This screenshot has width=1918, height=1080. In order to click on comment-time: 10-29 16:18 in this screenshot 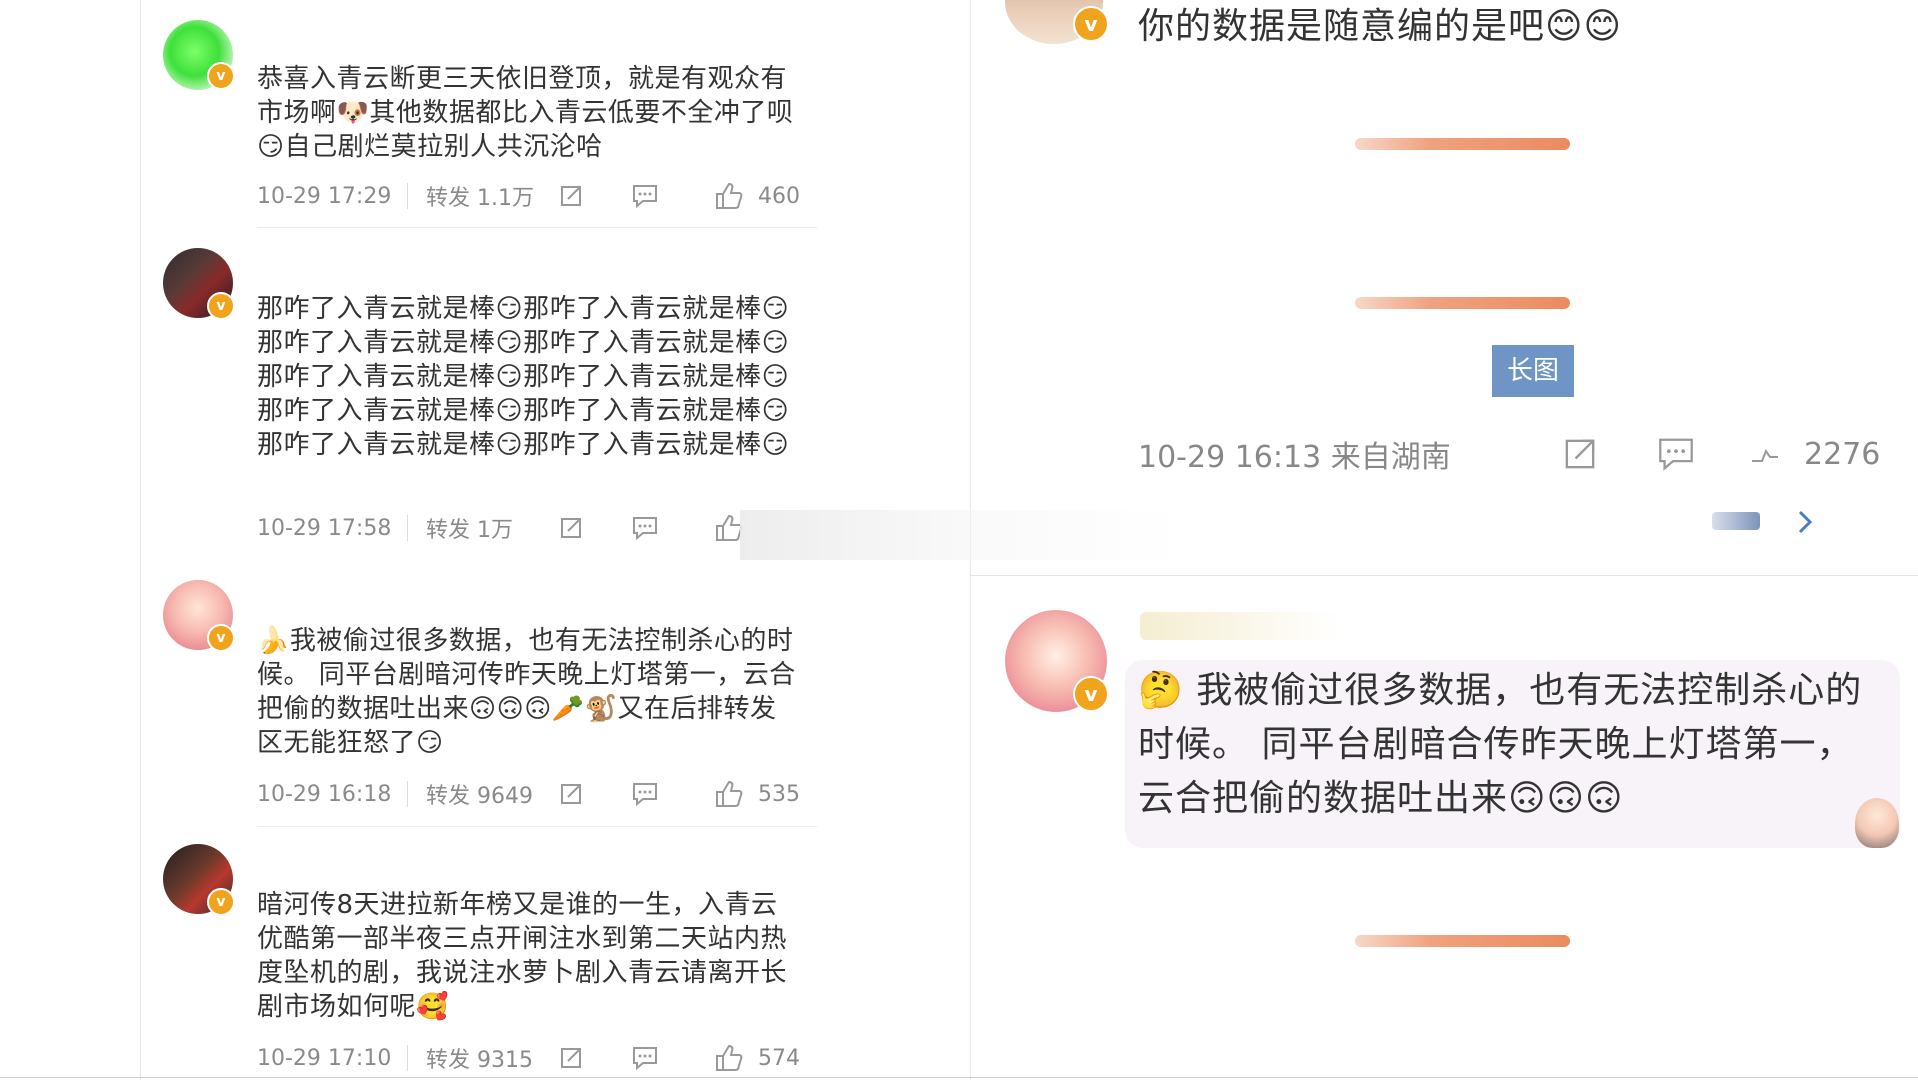, I will do `click(324, 794)`.